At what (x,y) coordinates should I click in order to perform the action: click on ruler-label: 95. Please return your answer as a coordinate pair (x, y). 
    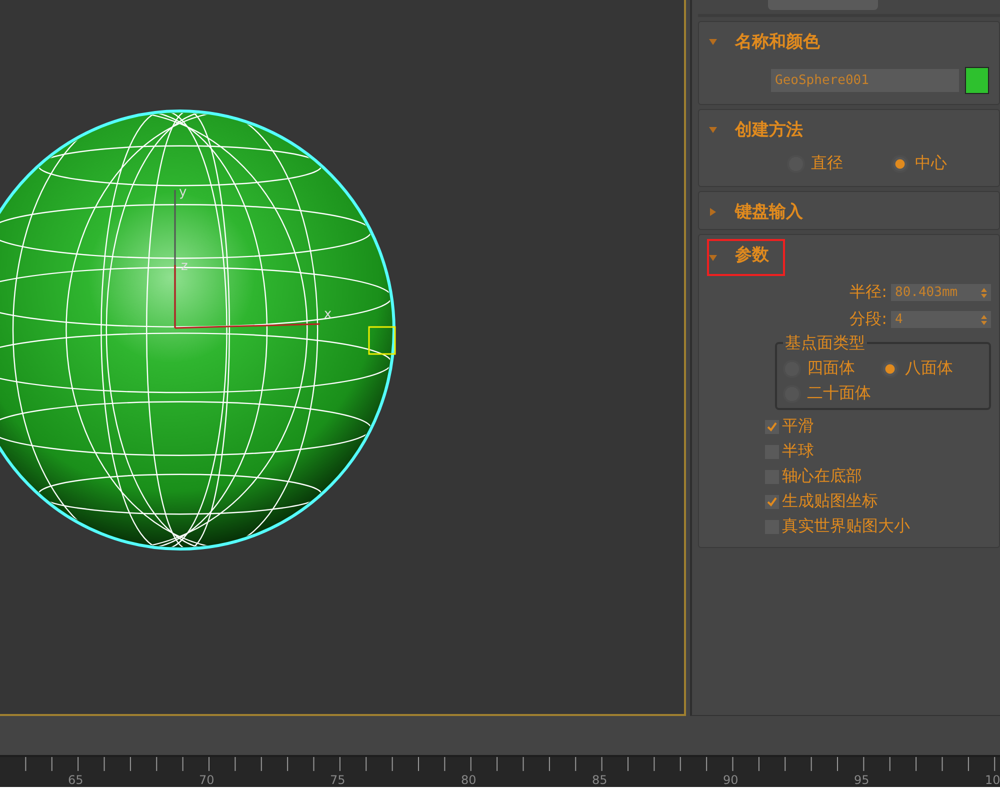
    Looking at the image, I should click on (862, 780).